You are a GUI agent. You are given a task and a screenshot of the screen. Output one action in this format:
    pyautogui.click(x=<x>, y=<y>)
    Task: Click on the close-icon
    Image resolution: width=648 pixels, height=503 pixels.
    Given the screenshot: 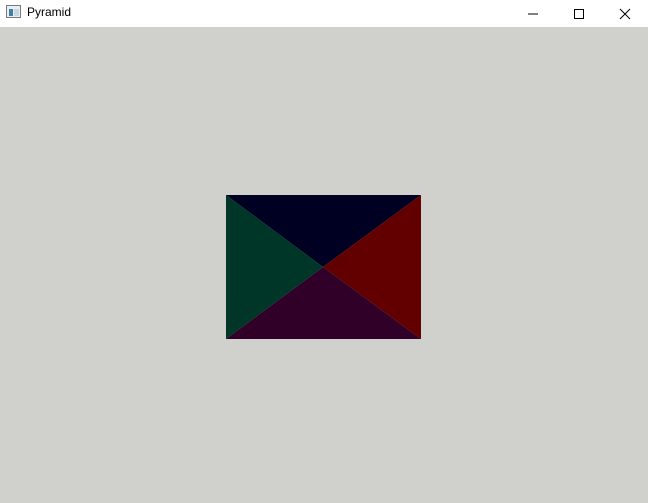 What is the action you would take?
    pyautogui.click(x=625, y=13)
    